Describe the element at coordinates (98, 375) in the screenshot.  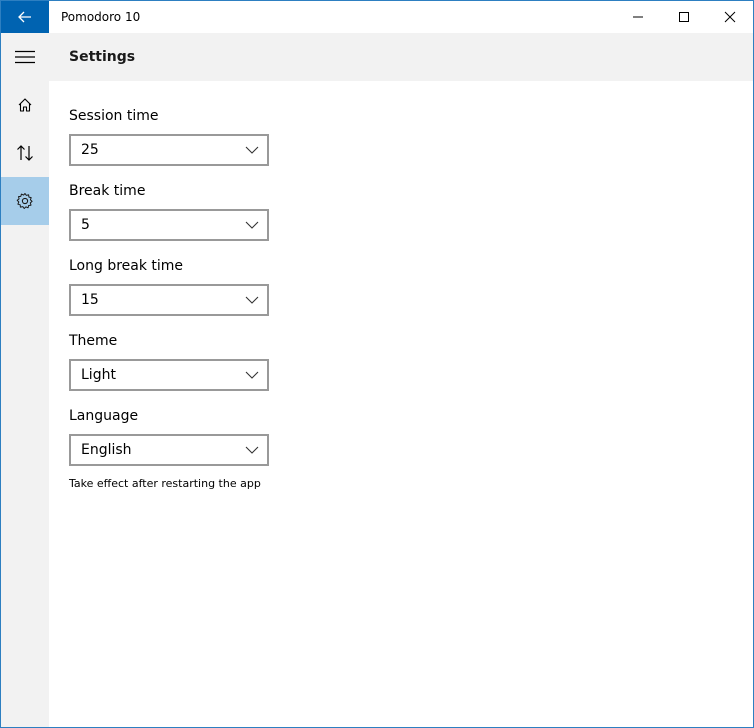
I see `theme-value: Light` at that location.